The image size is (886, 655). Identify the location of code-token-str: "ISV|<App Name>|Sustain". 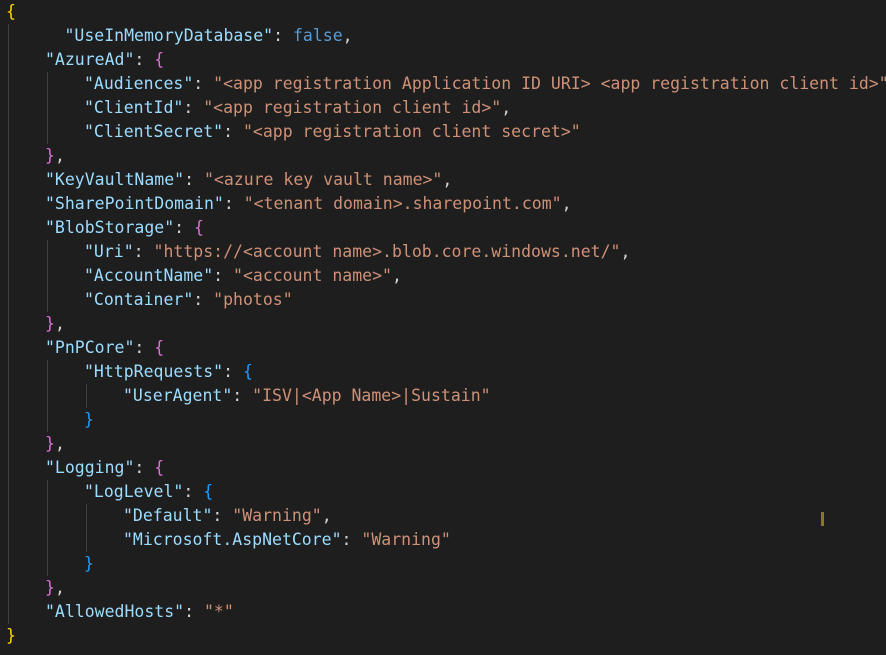
(371, 395).